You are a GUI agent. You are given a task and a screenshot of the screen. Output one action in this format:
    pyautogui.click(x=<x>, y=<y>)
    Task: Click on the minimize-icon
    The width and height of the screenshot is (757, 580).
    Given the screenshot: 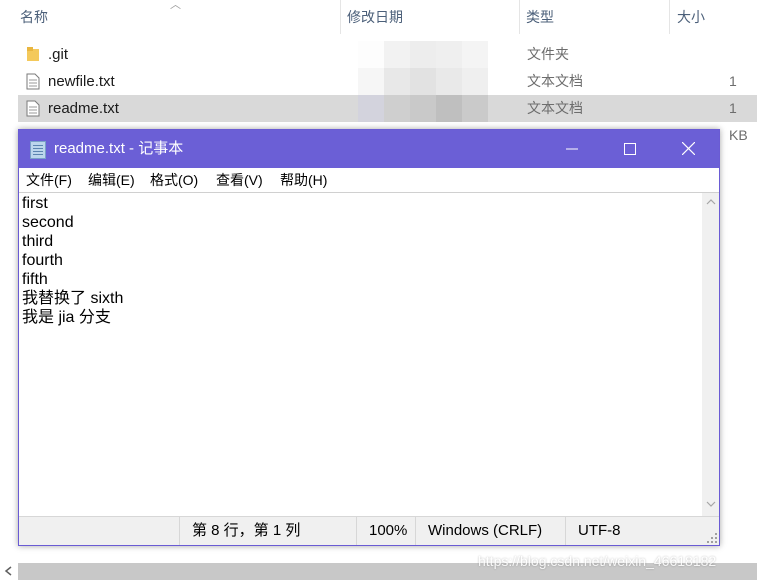 What is the action you would take?
    pyautogui.click(x=572, y=149)
    